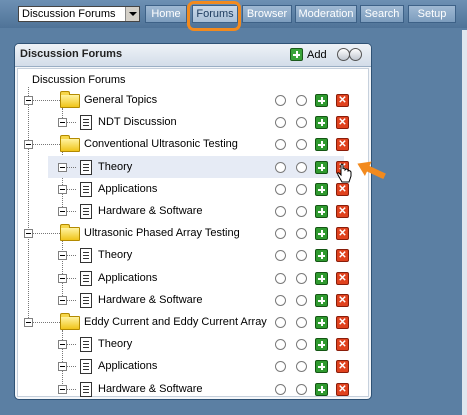  Describe the element at coordinates (137, 122) in the screenshot. I see `forum-item-label: NDT Discussion` at that location.